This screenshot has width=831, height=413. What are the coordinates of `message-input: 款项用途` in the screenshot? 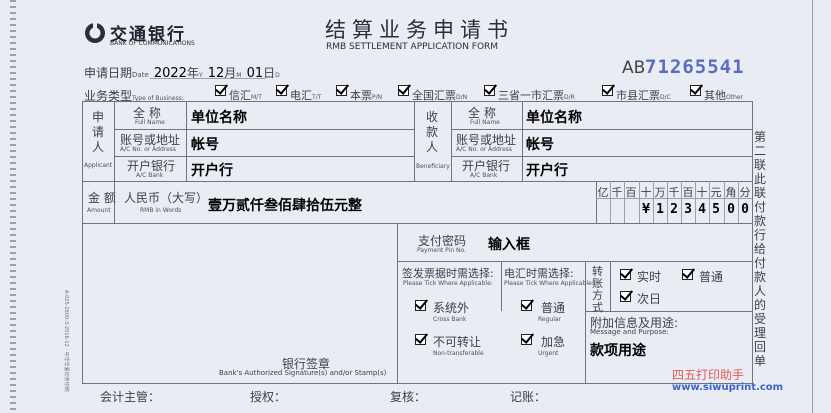 It's located at (618, 350).